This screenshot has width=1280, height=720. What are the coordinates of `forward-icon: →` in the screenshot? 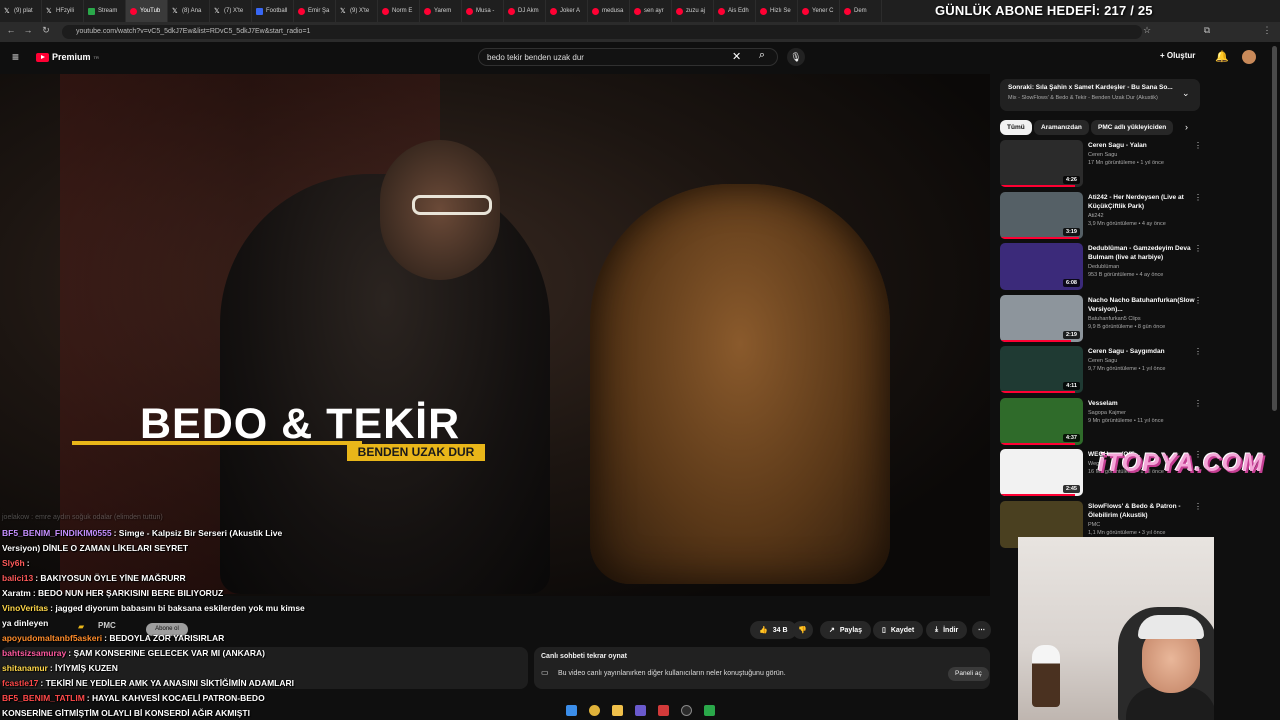 It's located at (28, 30).